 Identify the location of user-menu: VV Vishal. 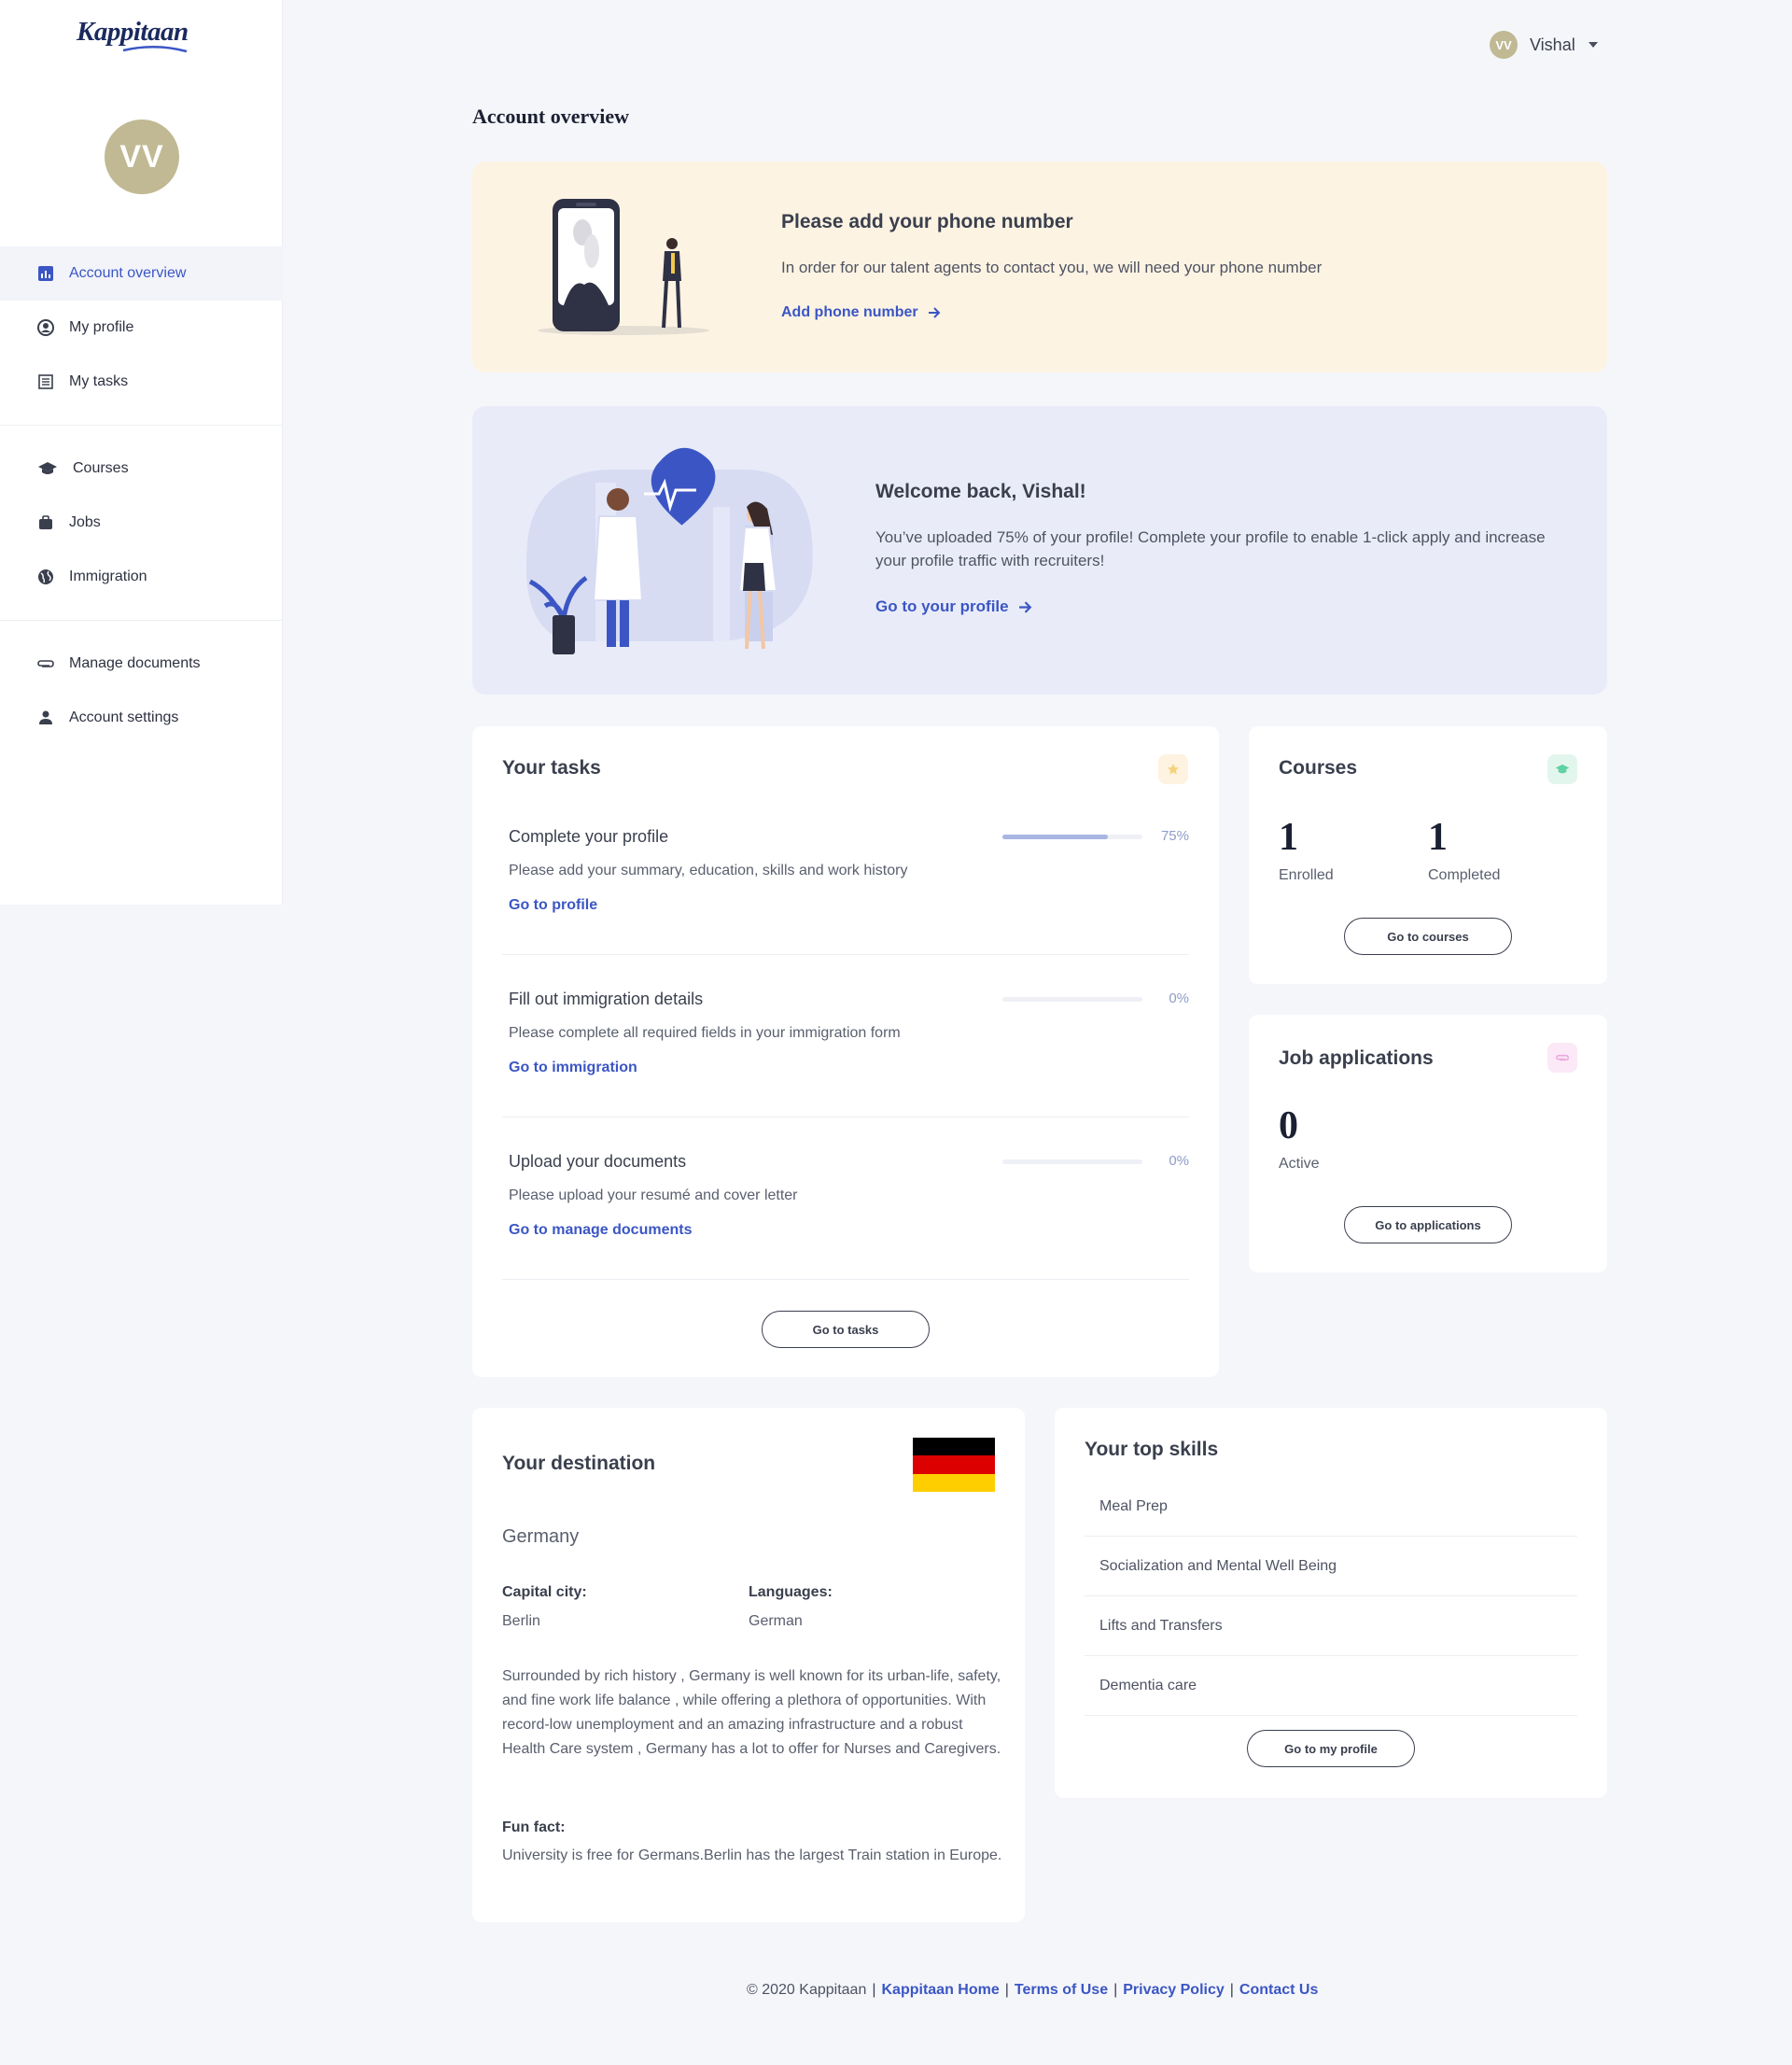
(1544, 45).